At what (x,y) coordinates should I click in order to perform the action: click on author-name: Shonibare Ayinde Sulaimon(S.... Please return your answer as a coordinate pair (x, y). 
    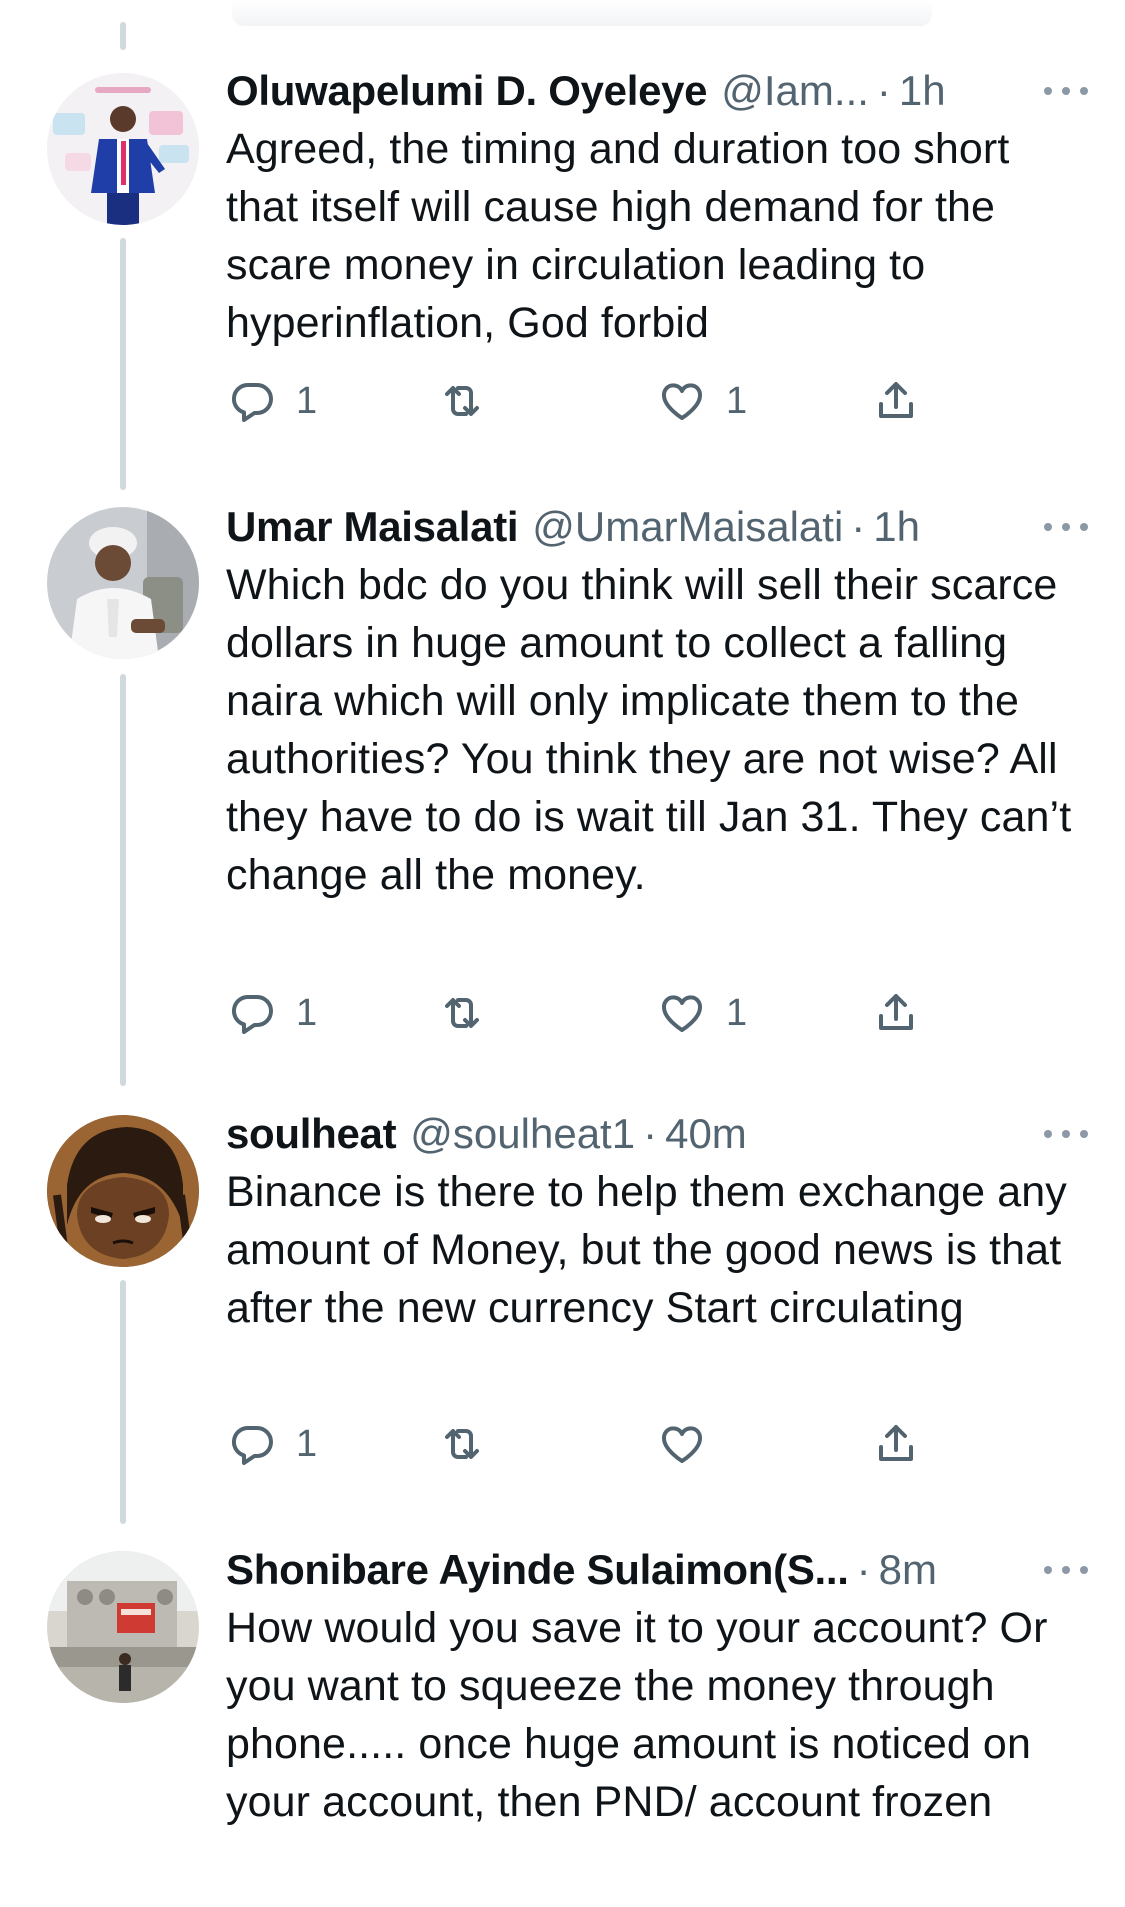
    Looking at the image, I should click on (537, 1570).